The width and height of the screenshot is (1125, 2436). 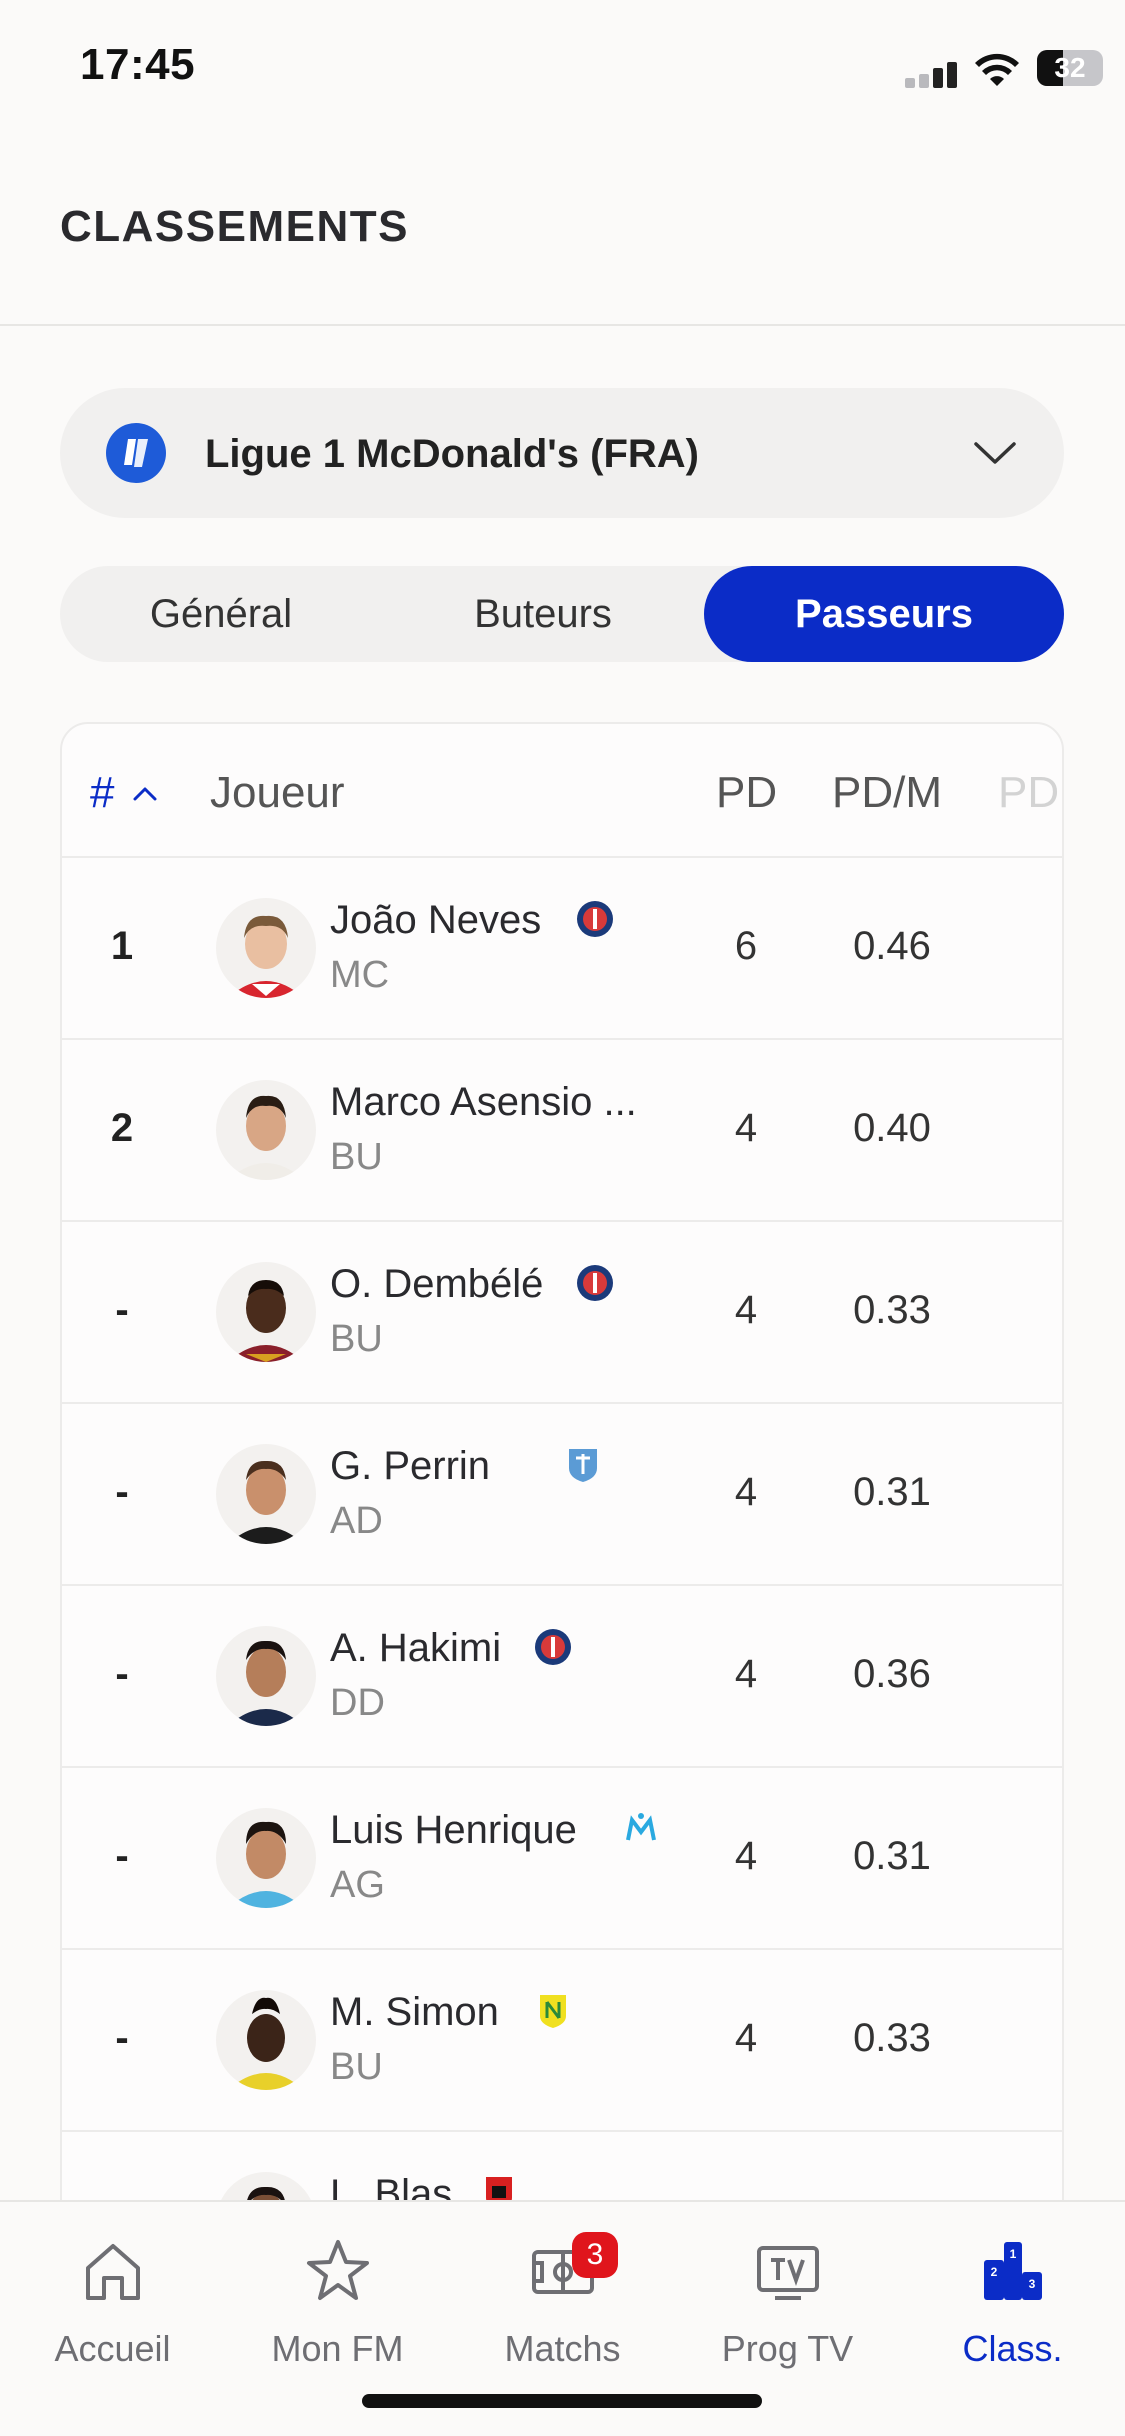 What do you see at coordinates (892, 946) in the screenshot?
I see `pdm-value: 0.46` at bounding box center [892, 946].